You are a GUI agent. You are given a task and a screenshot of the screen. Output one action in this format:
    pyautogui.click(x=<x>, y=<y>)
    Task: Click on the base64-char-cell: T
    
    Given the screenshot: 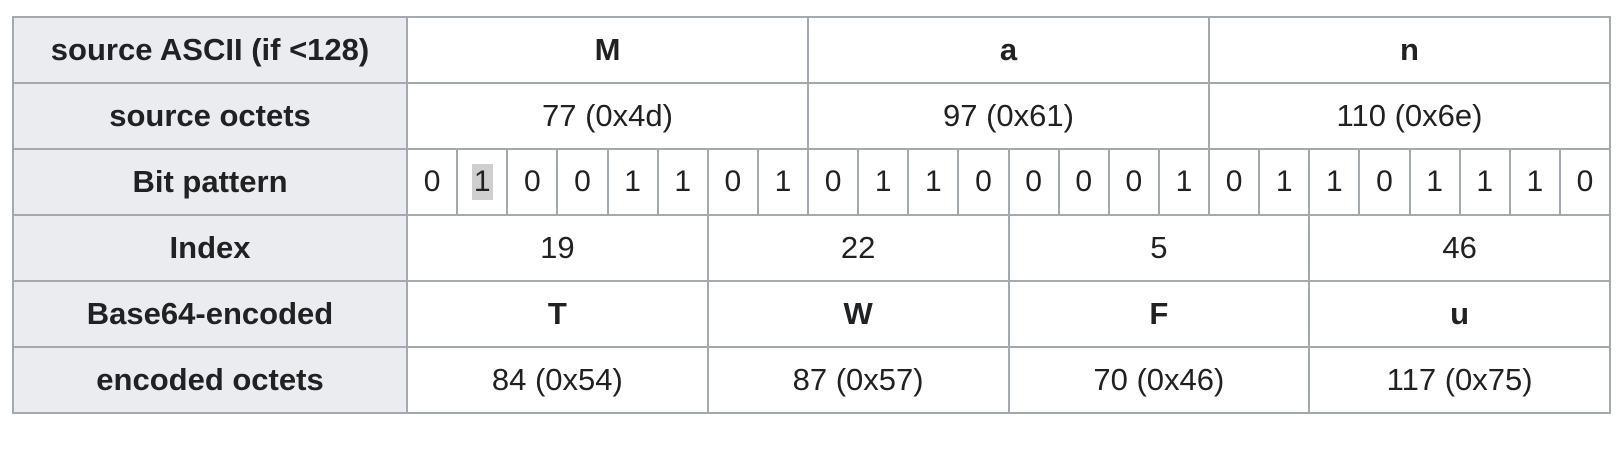 What is the action you would take?
    pyautogui.click(x=557, y=314)
    